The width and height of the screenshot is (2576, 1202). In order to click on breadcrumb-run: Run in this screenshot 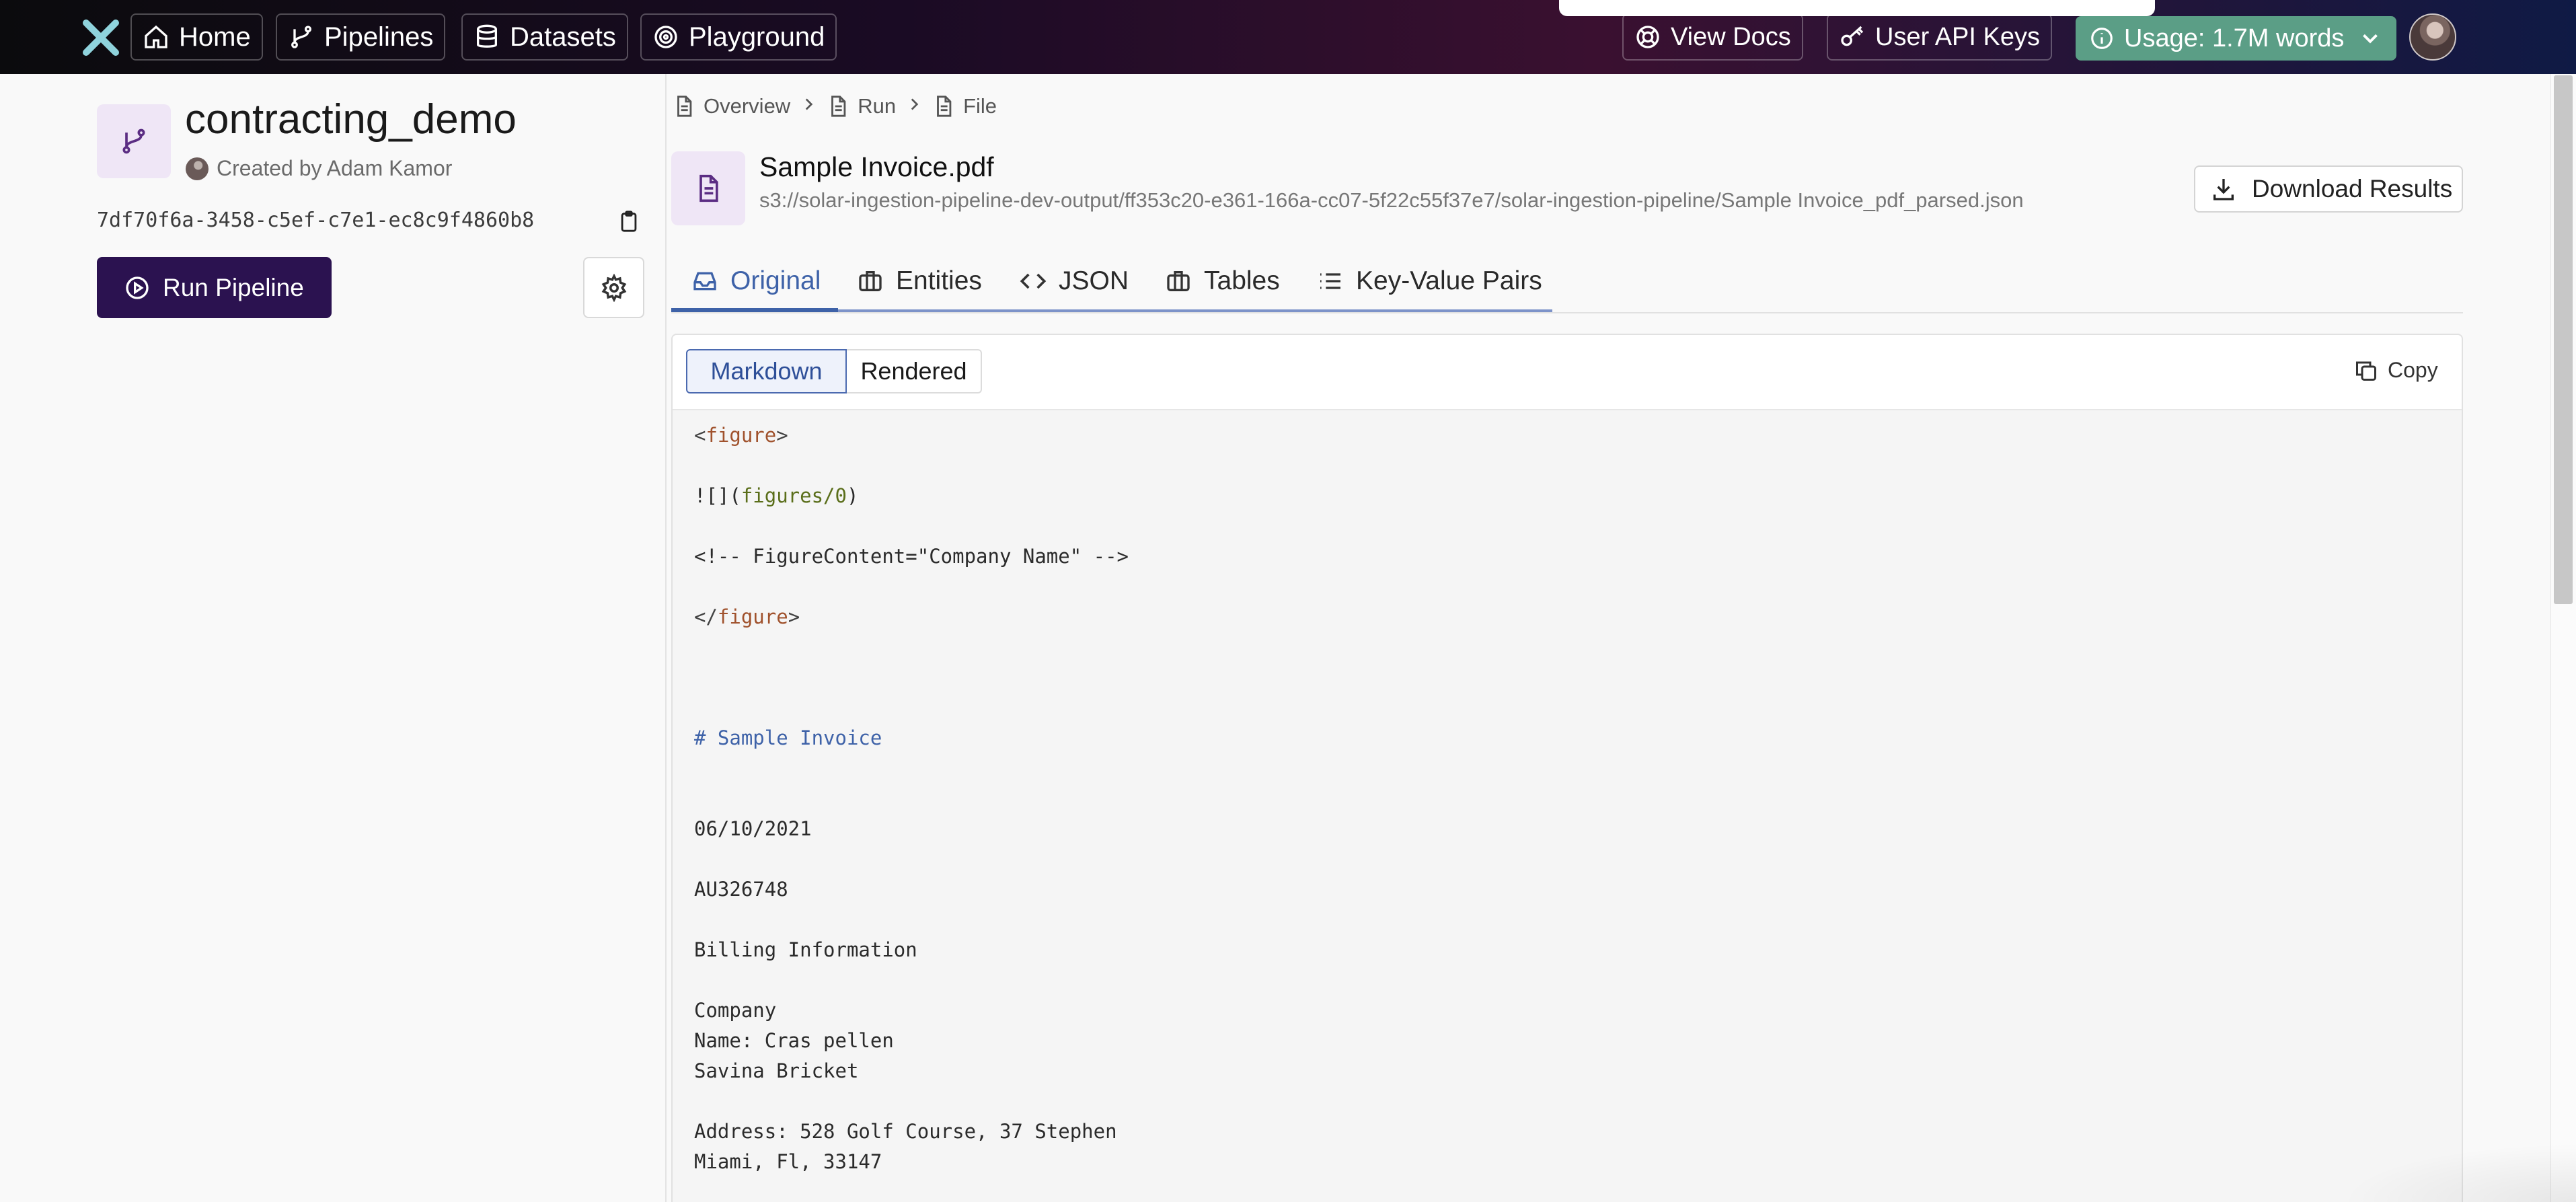, I will do `click(861, 106)`.